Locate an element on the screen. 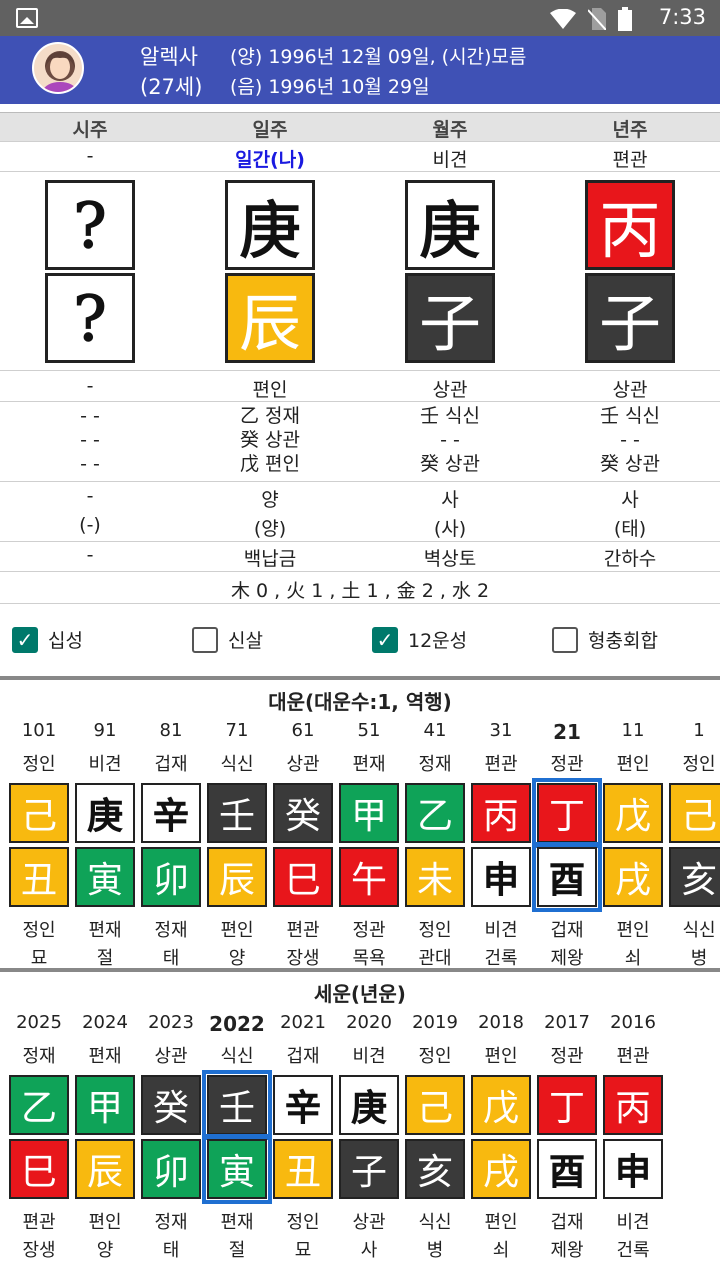 This screenshot has width=720, height=1262. napeum-row: - 백납금 벽상토 간하수 is located at coordinates (360, 557).